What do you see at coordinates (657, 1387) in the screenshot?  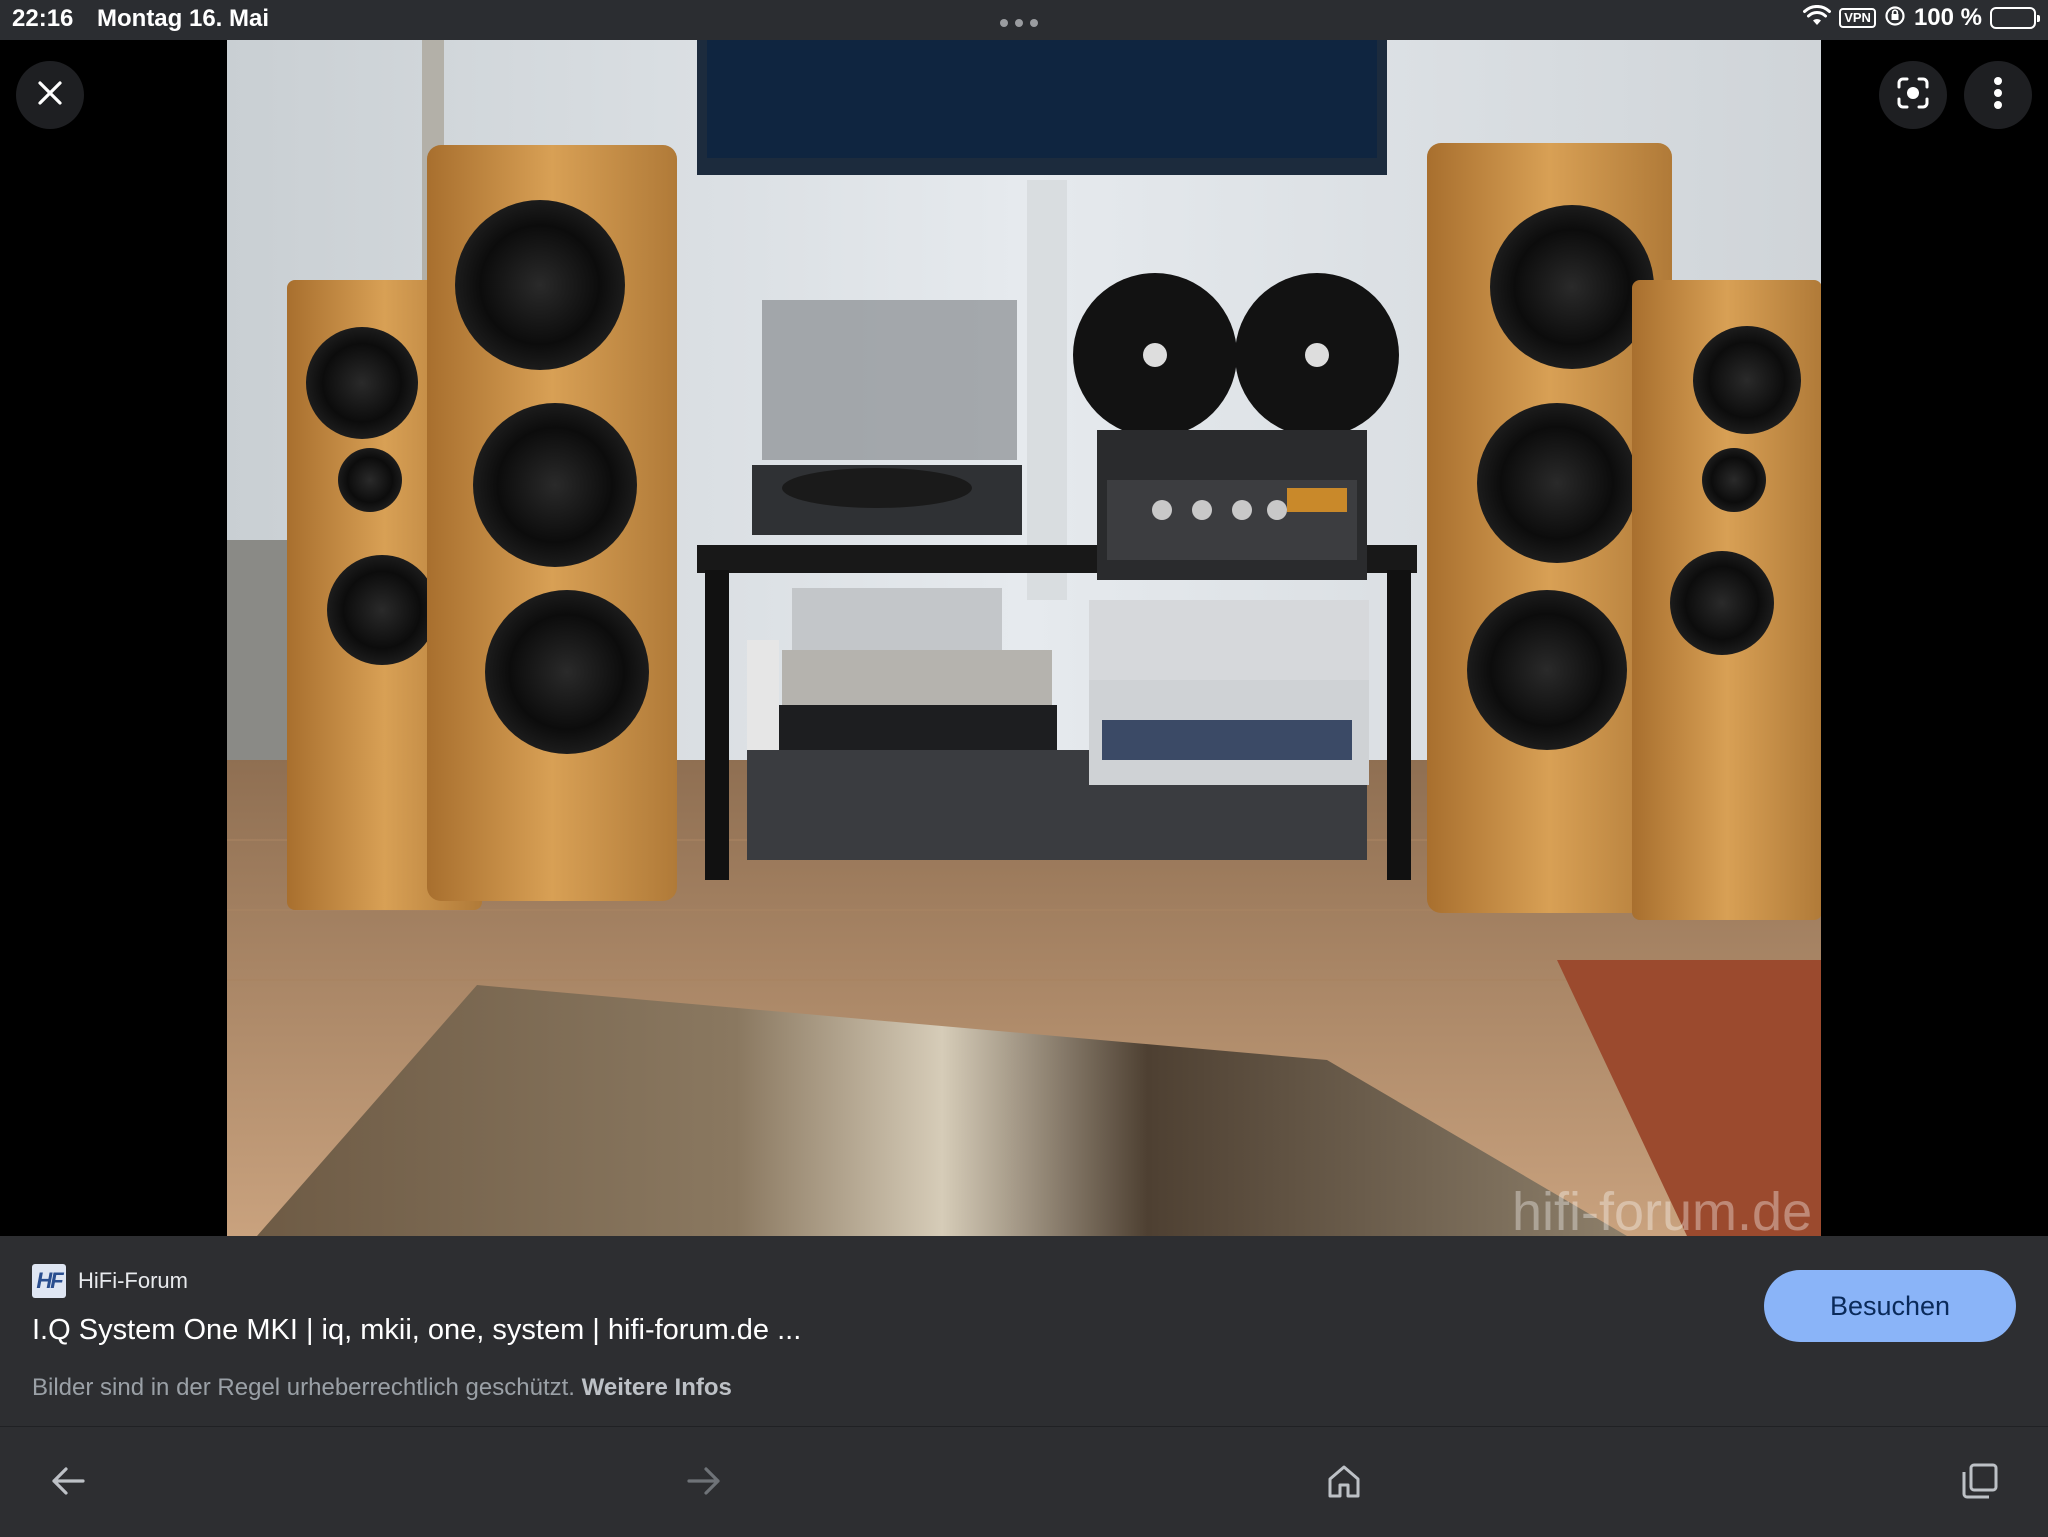 I see `more-info-link: Weitere Infos` at bounding box center [657, 1387].